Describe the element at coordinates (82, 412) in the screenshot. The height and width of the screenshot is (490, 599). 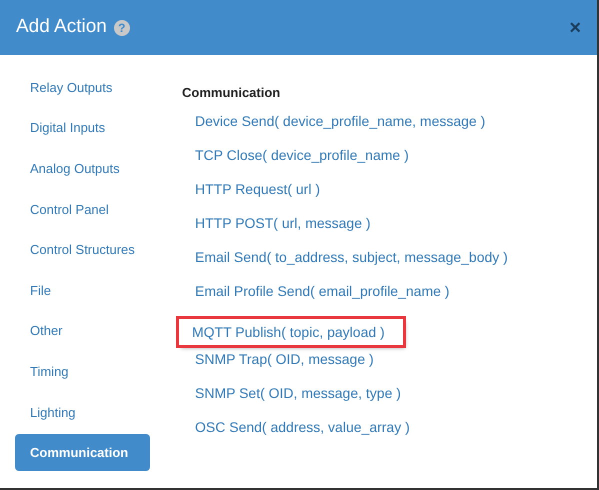
I see `category-tab: Lighting` at that location.